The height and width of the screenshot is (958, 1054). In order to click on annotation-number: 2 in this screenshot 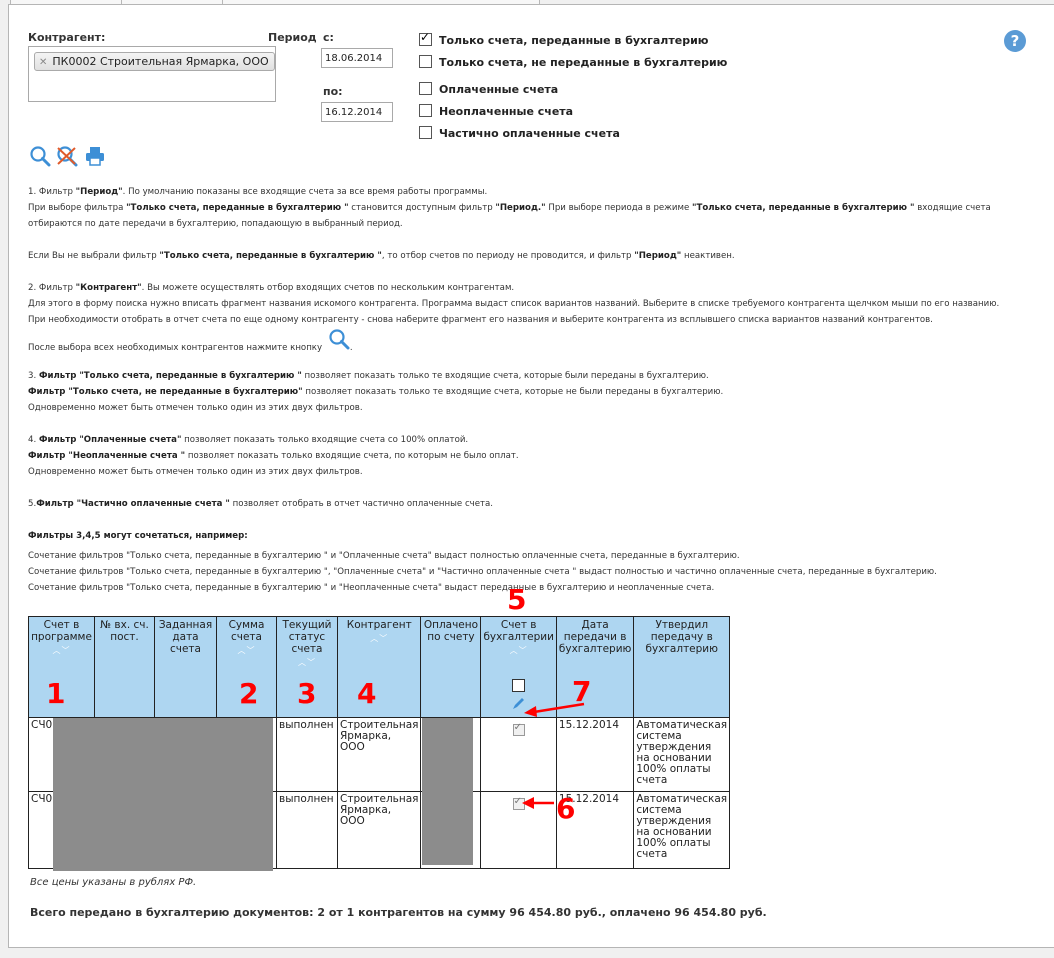, I will do `click(249, 693)`.